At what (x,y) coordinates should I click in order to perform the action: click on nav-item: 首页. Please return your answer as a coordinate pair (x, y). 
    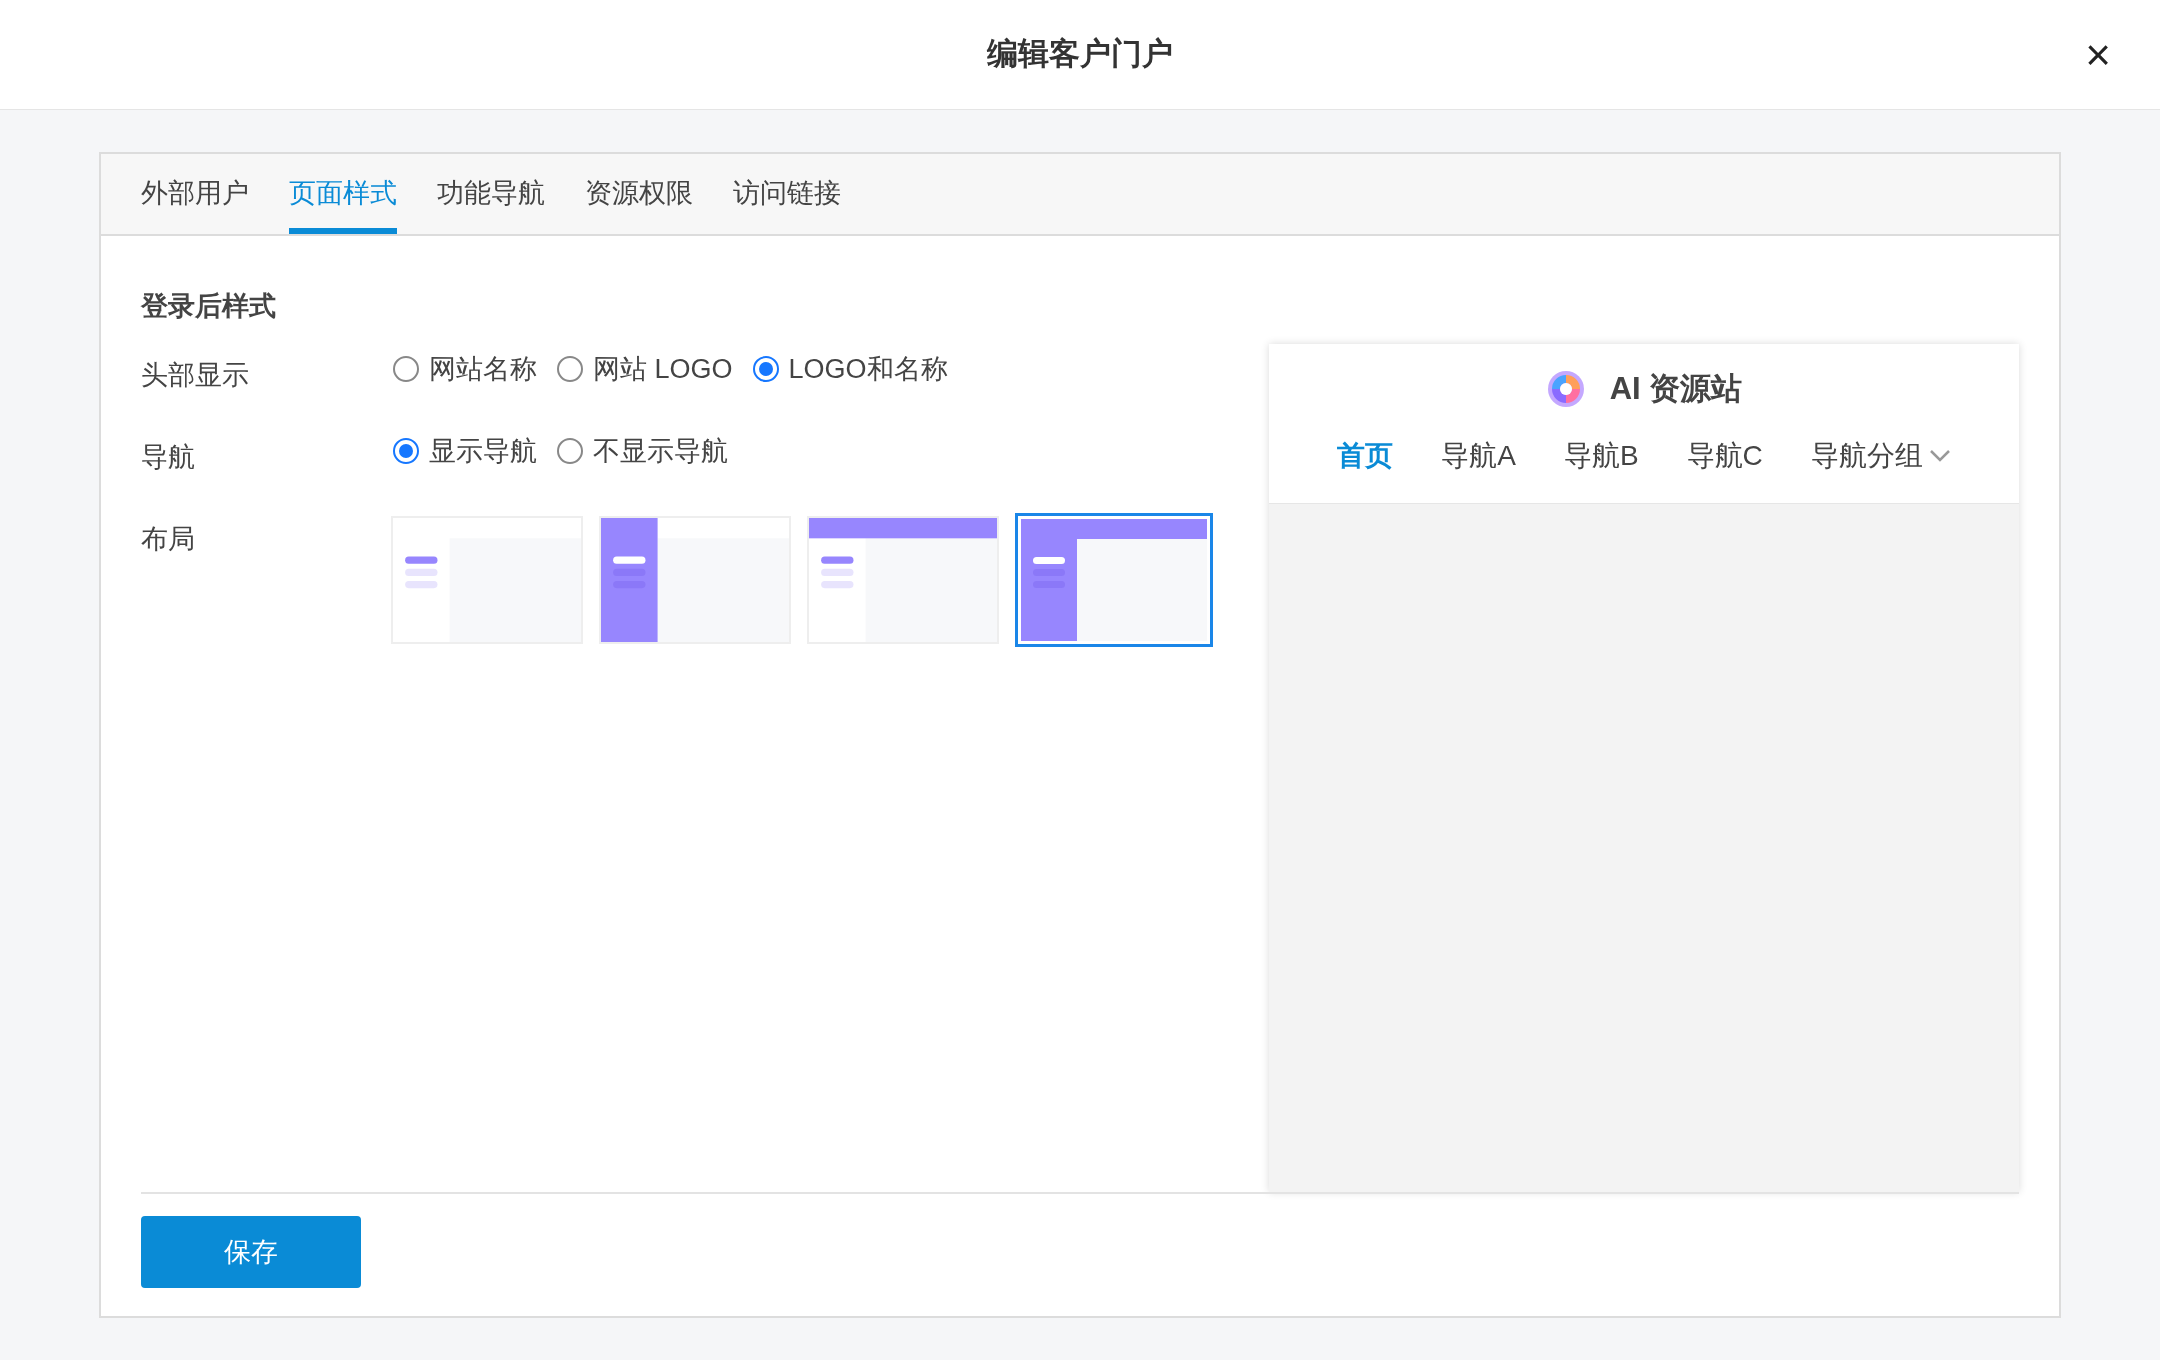
    Looking at the image, I should click on (1365, 455).